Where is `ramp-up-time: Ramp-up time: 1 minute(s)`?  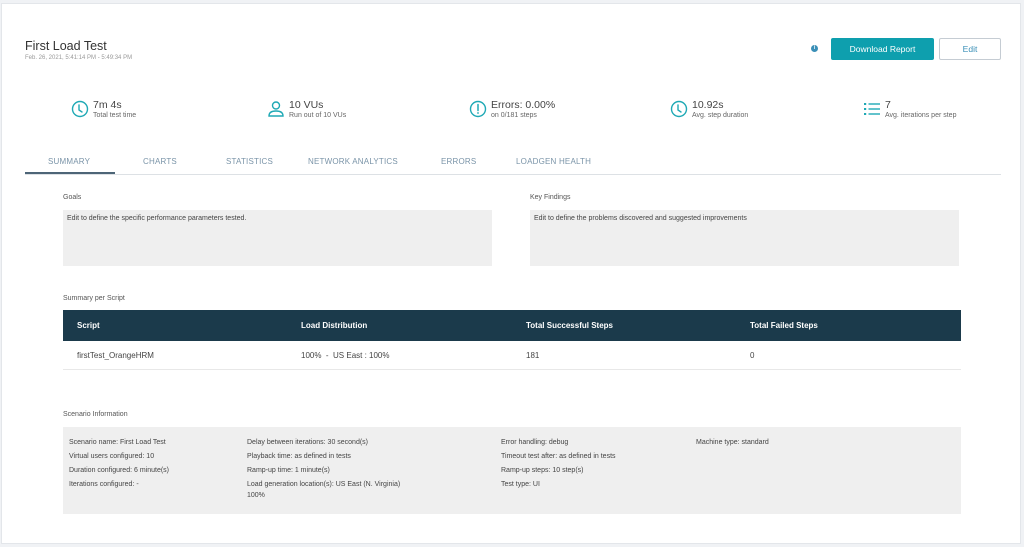
ramp-up-time: Ramp-up time: 1 minute(s) is located at coordinates (288, 470).